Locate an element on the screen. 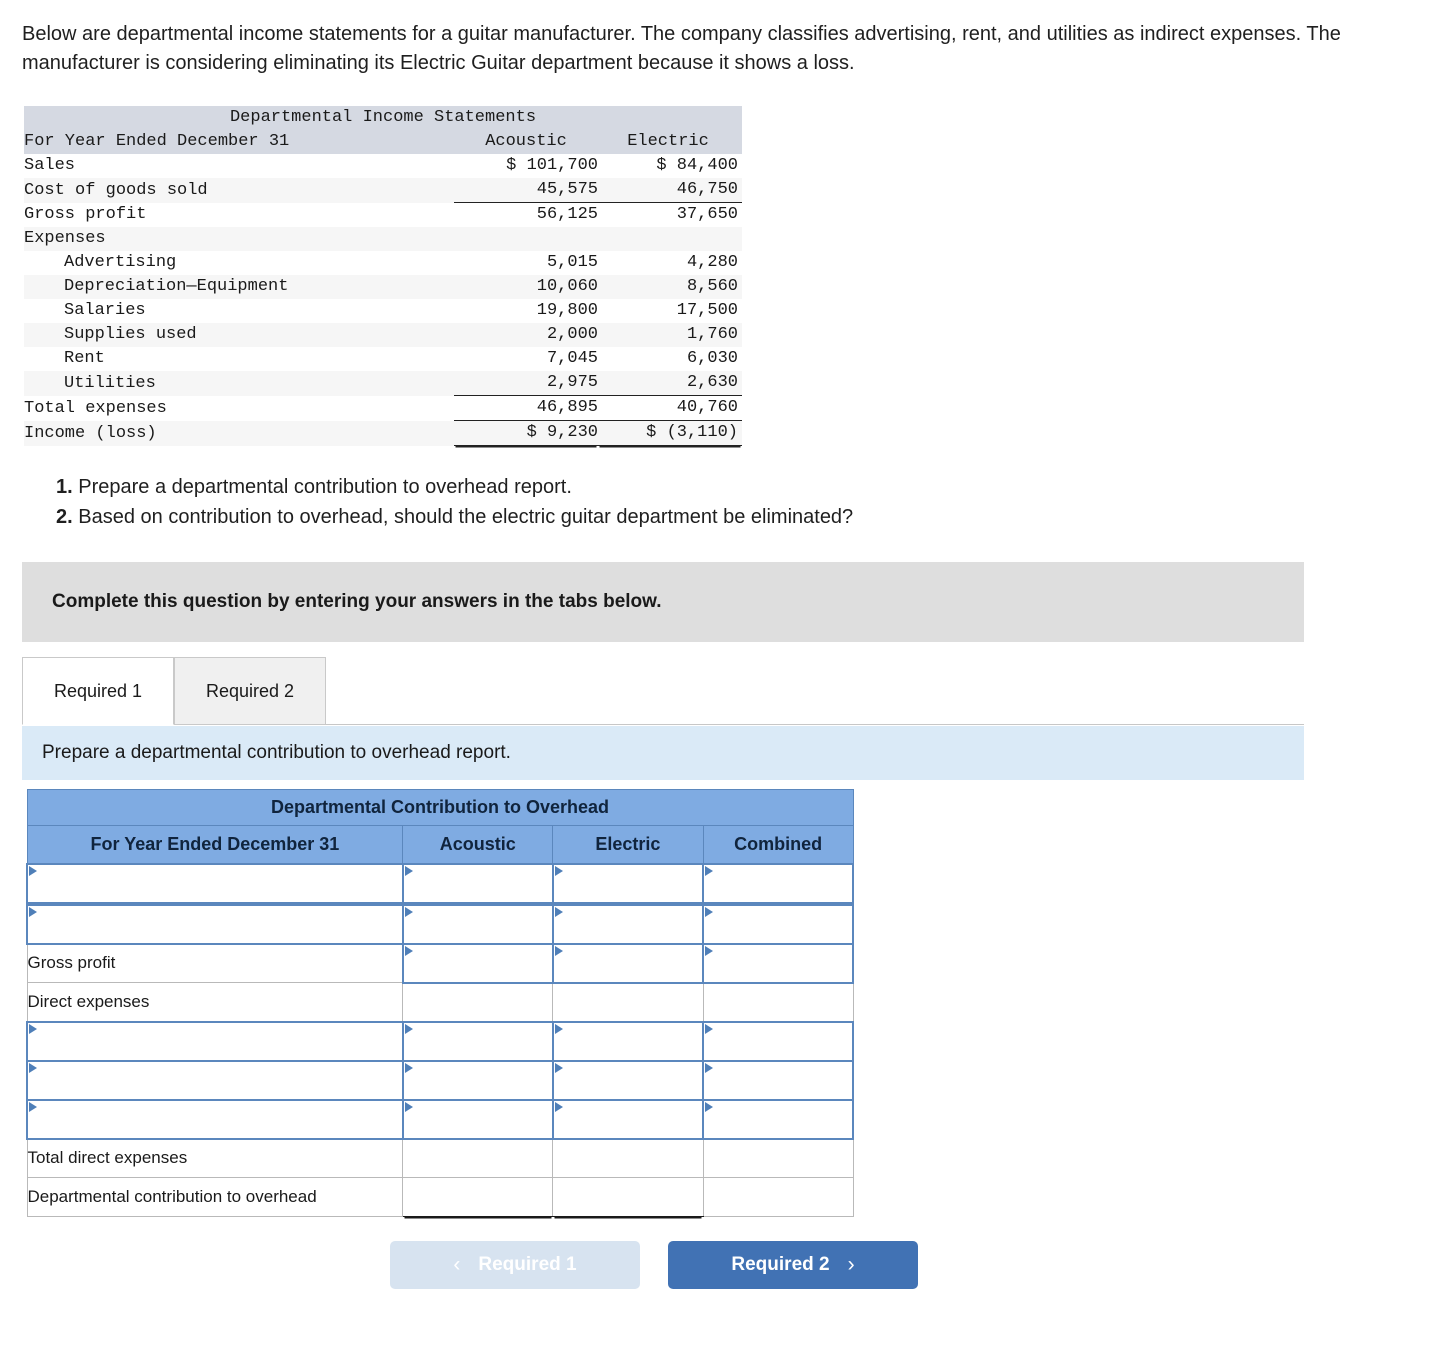 This screenshot has height=1364, width=1442. label-total-direct-expenses: Total direct expenses is located at coordinates (215, 1158).